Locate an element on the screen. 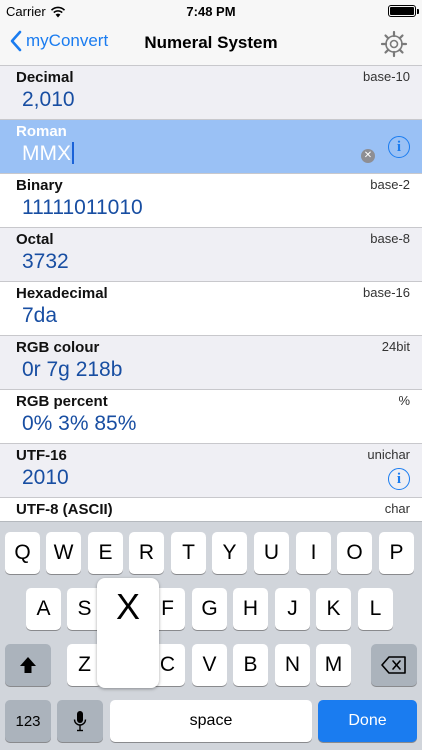 Image resolution: width=422 pixels, height=750 pixels. row-label: Binary is located at coordinates (39, 185).